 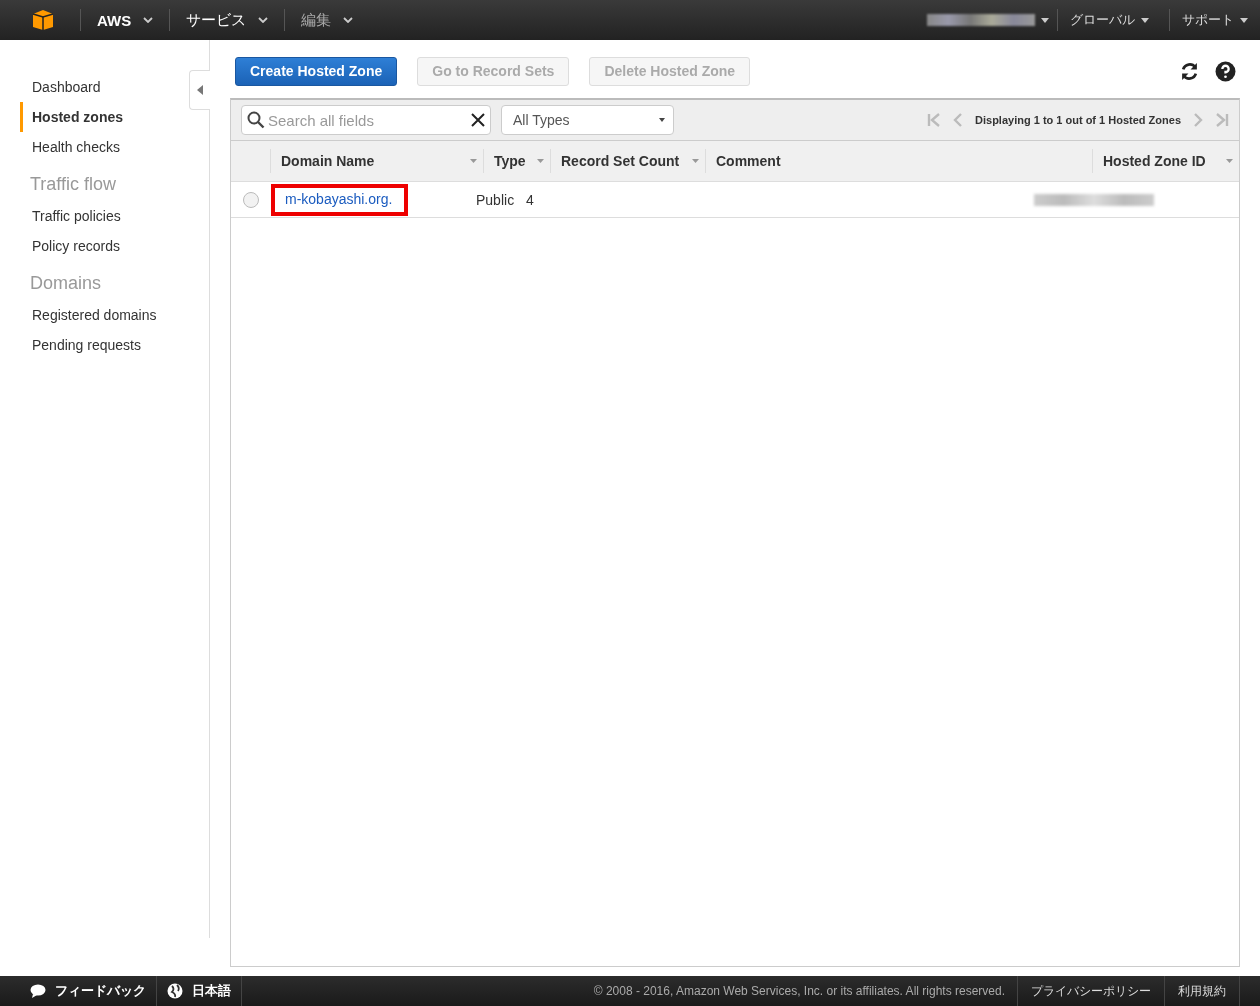 I want to click on first-page-icon, so click(x=934, y=120).